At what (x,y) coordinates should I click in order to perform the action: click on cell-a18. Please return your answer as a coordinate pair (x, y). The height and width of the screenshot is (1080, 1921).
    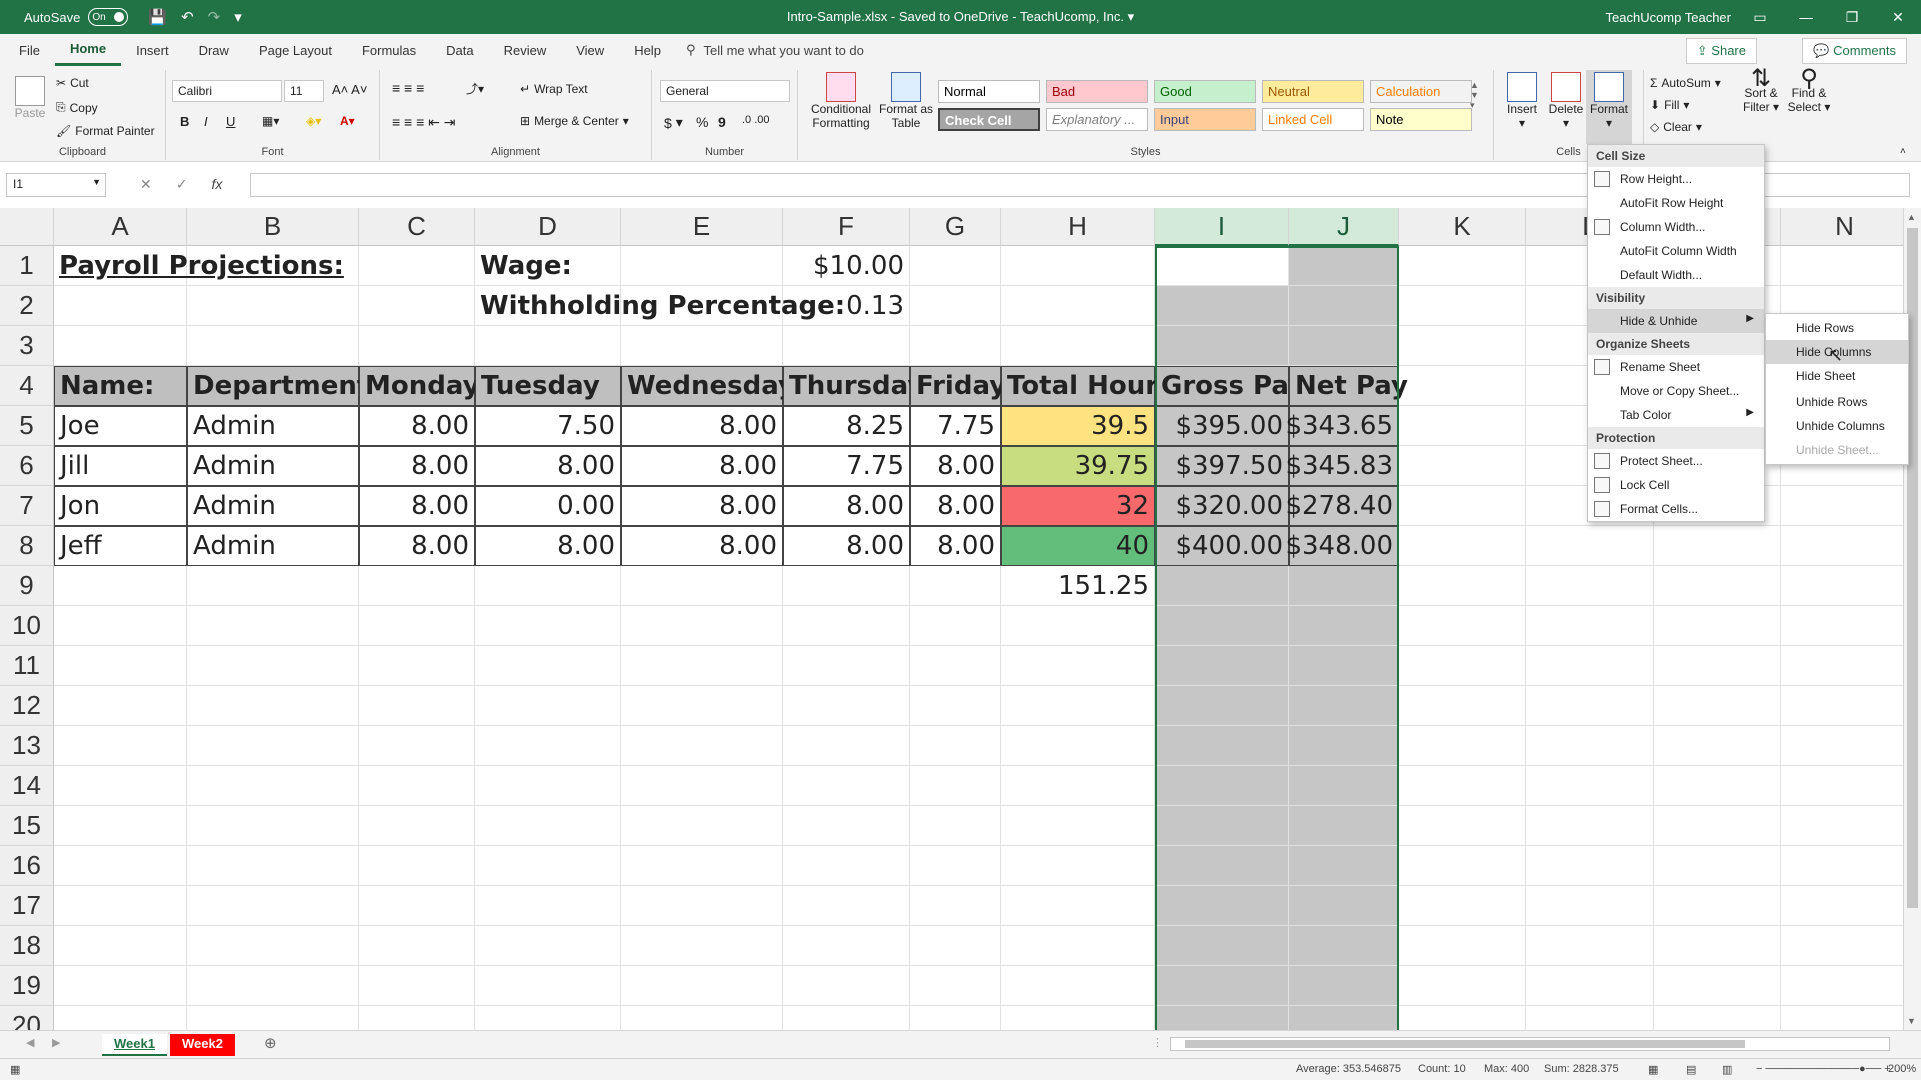
    Looking at the image, I should click on (120, 946).